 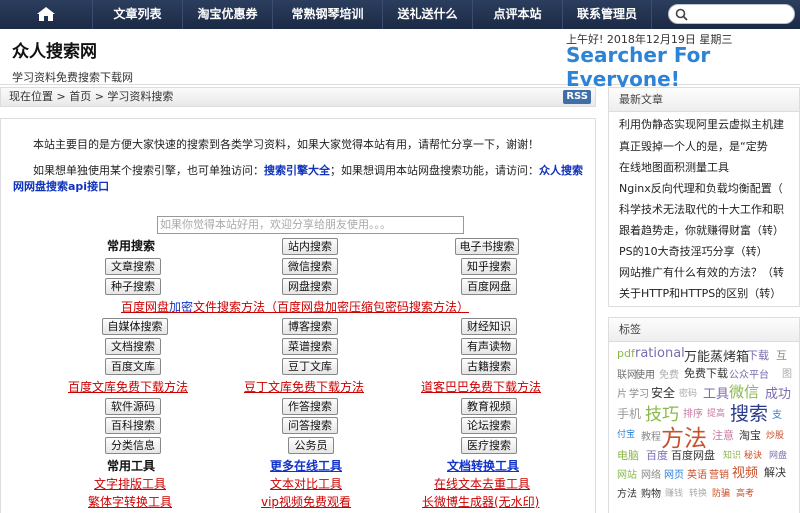 What do you see at coordinates (663, 392) in the screenshot?
I see `tag-link: 安全` at bounding box center [663, 392].